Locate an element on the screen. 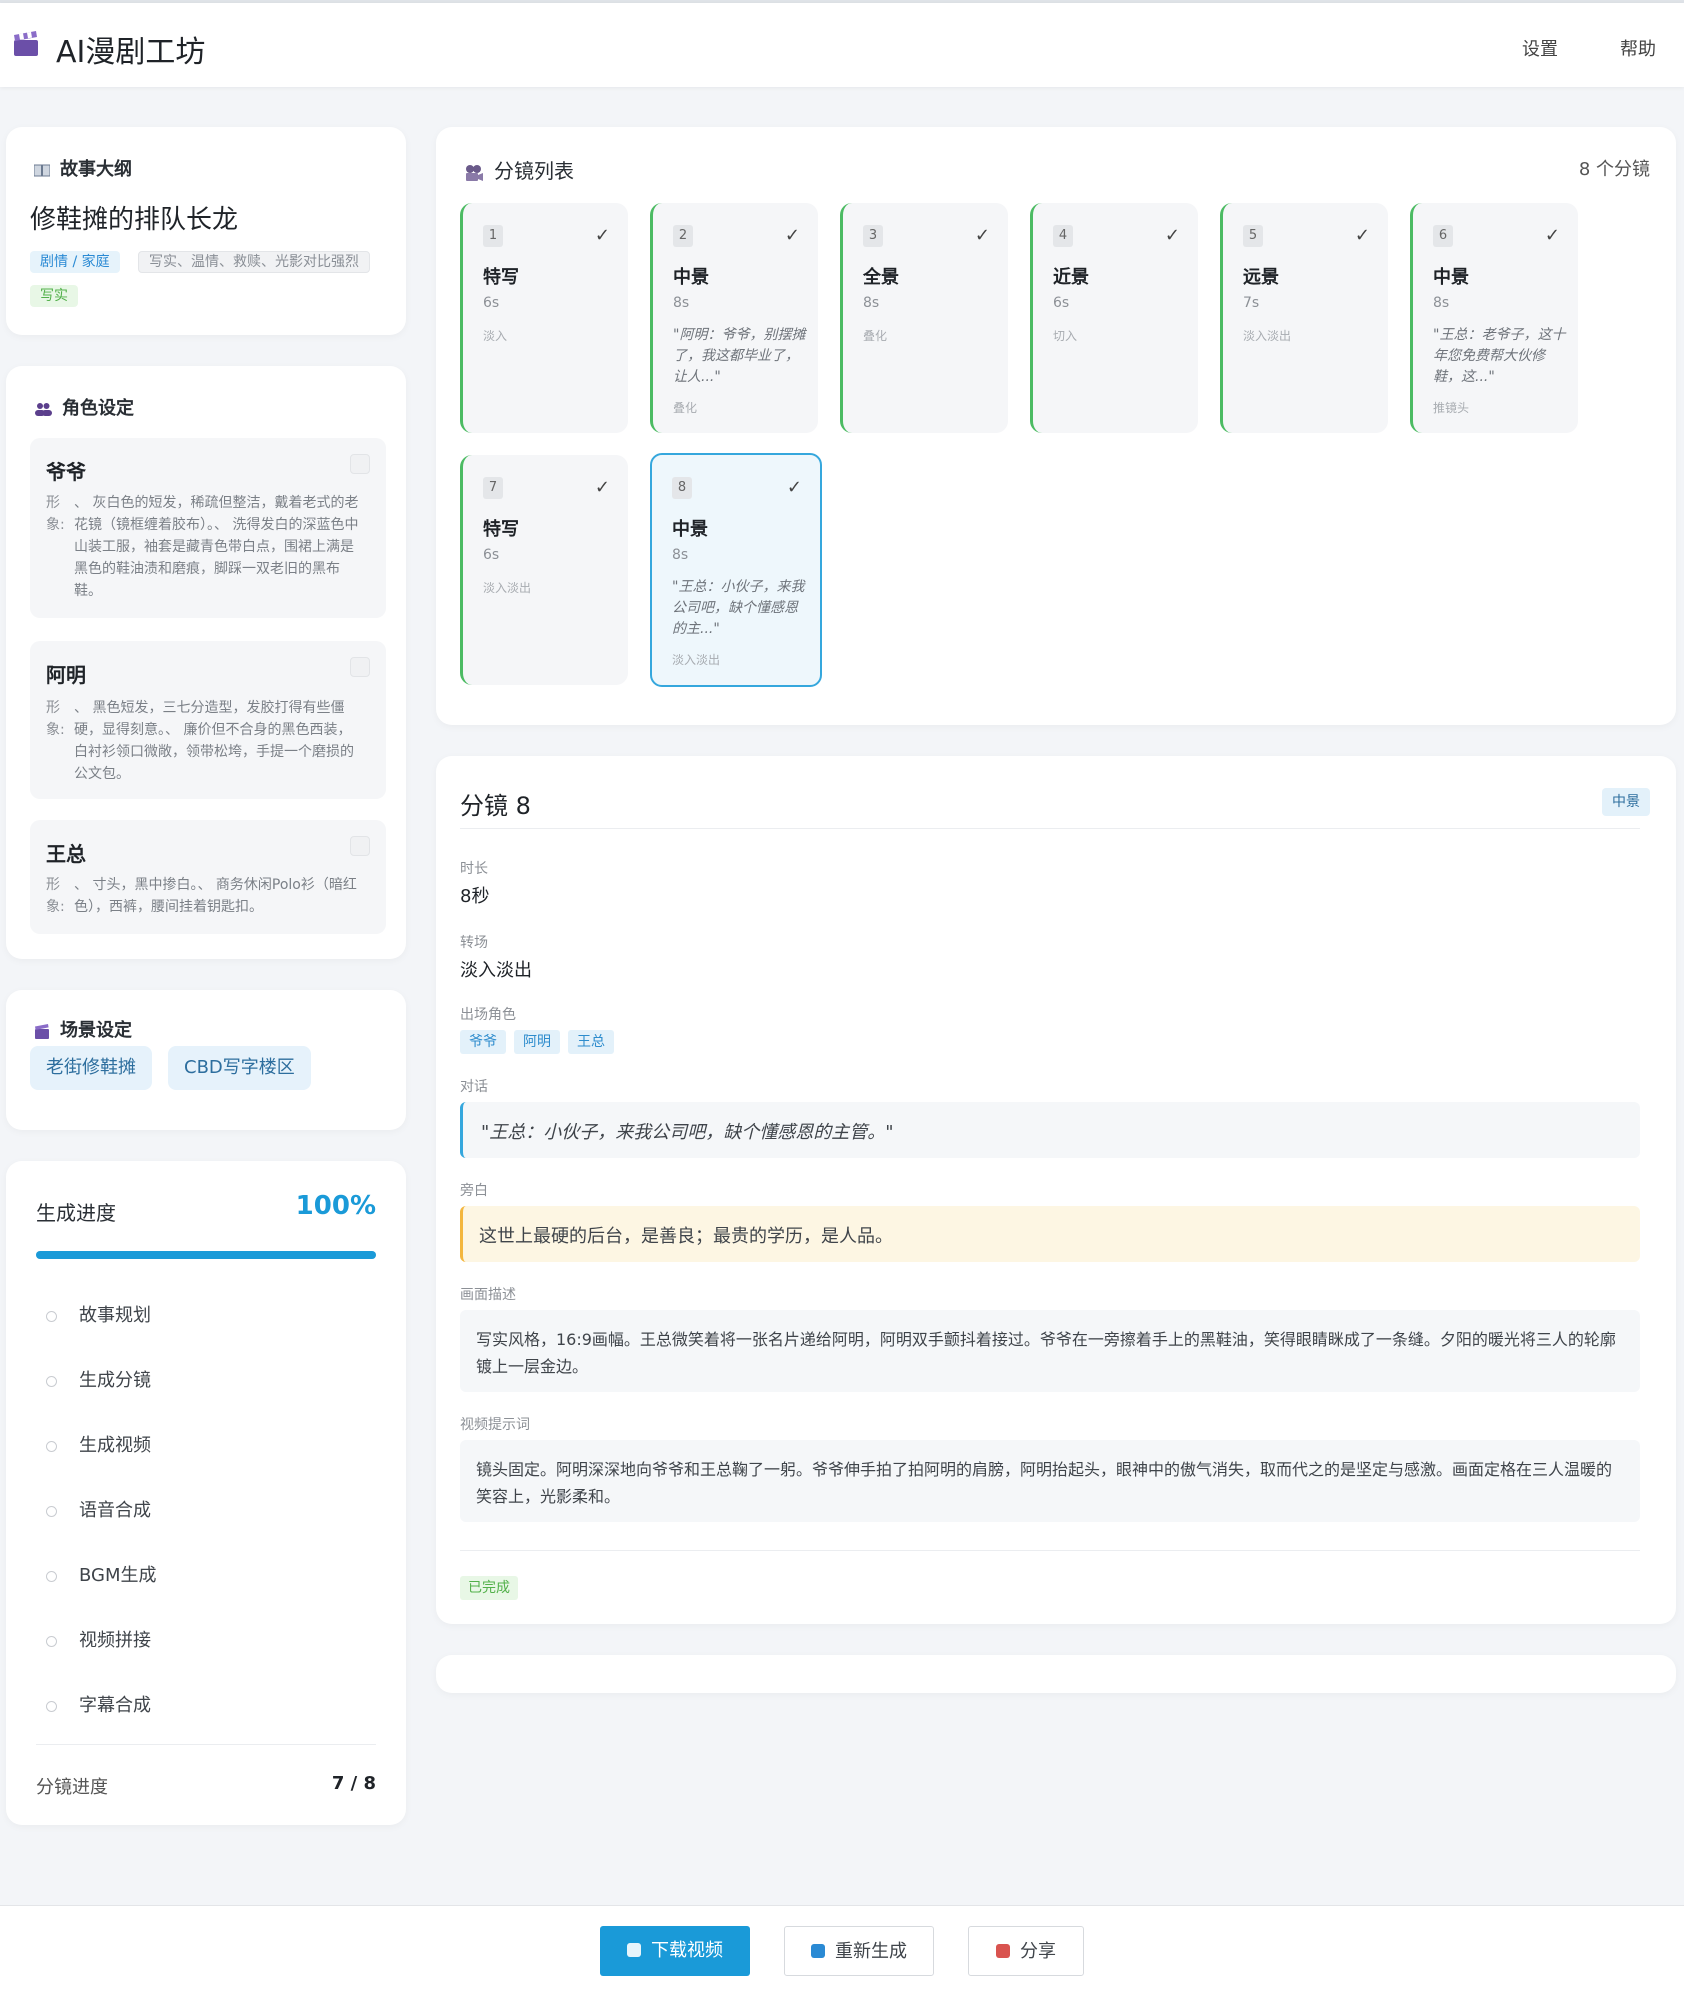 The height and width of the screenshot is (1990, 1684). storyboard-count: 8 个分镜 is located at coordinates (1614, 169).